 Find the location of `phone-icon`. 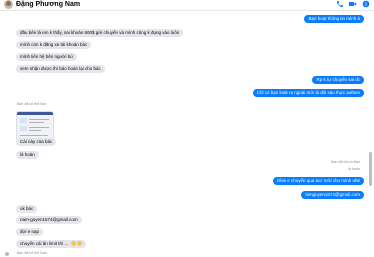

phone-icon is located at coordinates (339, 4).